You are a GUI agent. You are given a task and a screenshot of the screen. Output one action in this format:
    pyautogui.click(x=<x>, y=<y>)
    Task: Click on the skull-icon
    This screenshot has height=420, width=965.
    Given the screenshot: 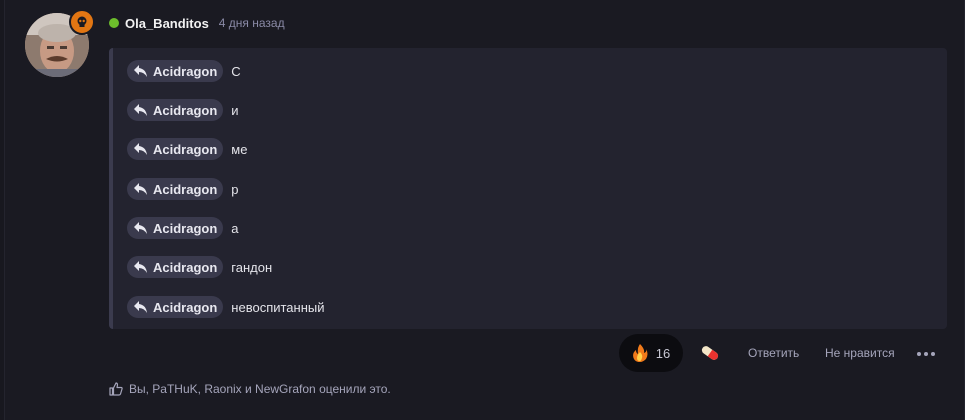 What is the action you would take?
    pyautogui.click(x=82, y=21)
    